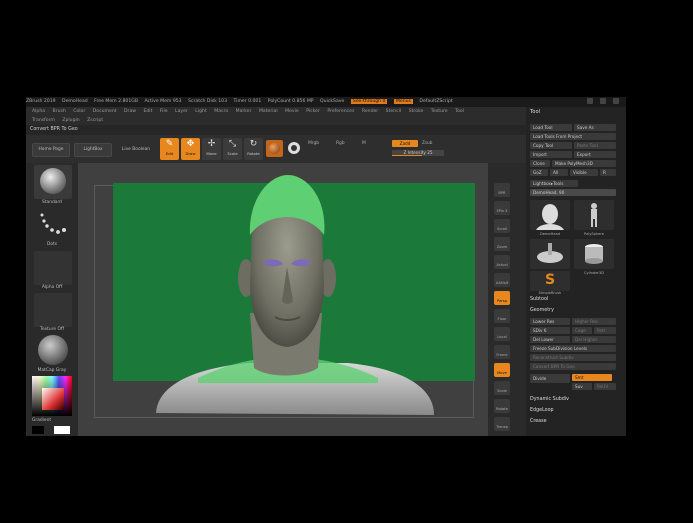 The height and width of the screenshot is (523, 693). I want to click on close-icon, so click(616, 101).